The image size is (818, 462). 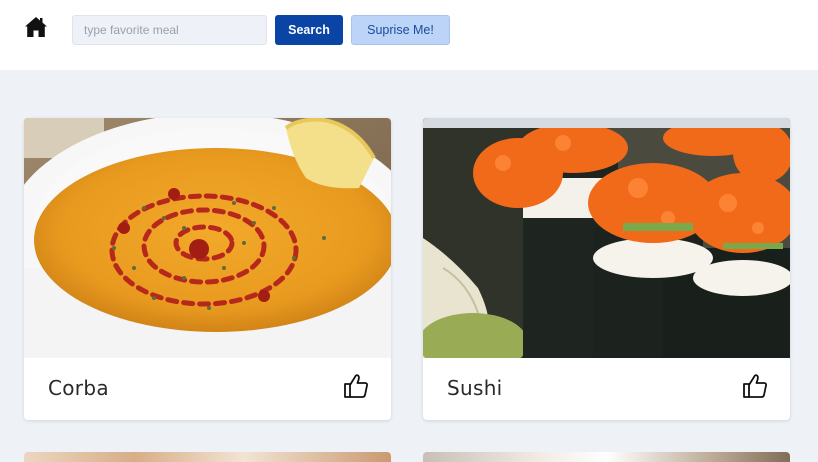 I want to click on search-button: Search, so click(x=309, y=30).